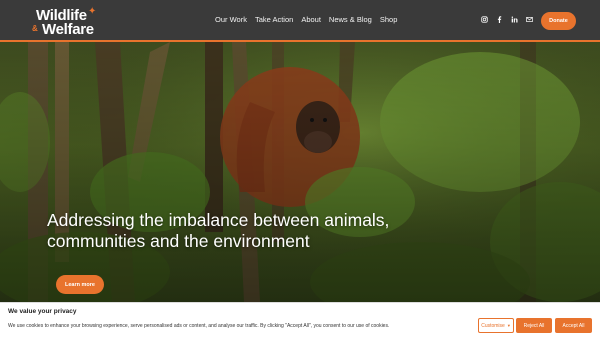 The image size is (600, 338). I want to click on facebook-icon, so click(499, 19).